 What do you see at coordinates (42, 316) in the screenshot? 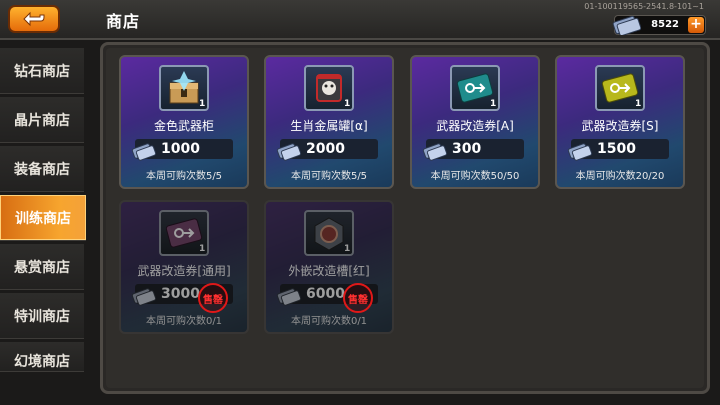
I see `sidebar-item-special-training-shop: 特训商店` at bounding box center [42, 316].